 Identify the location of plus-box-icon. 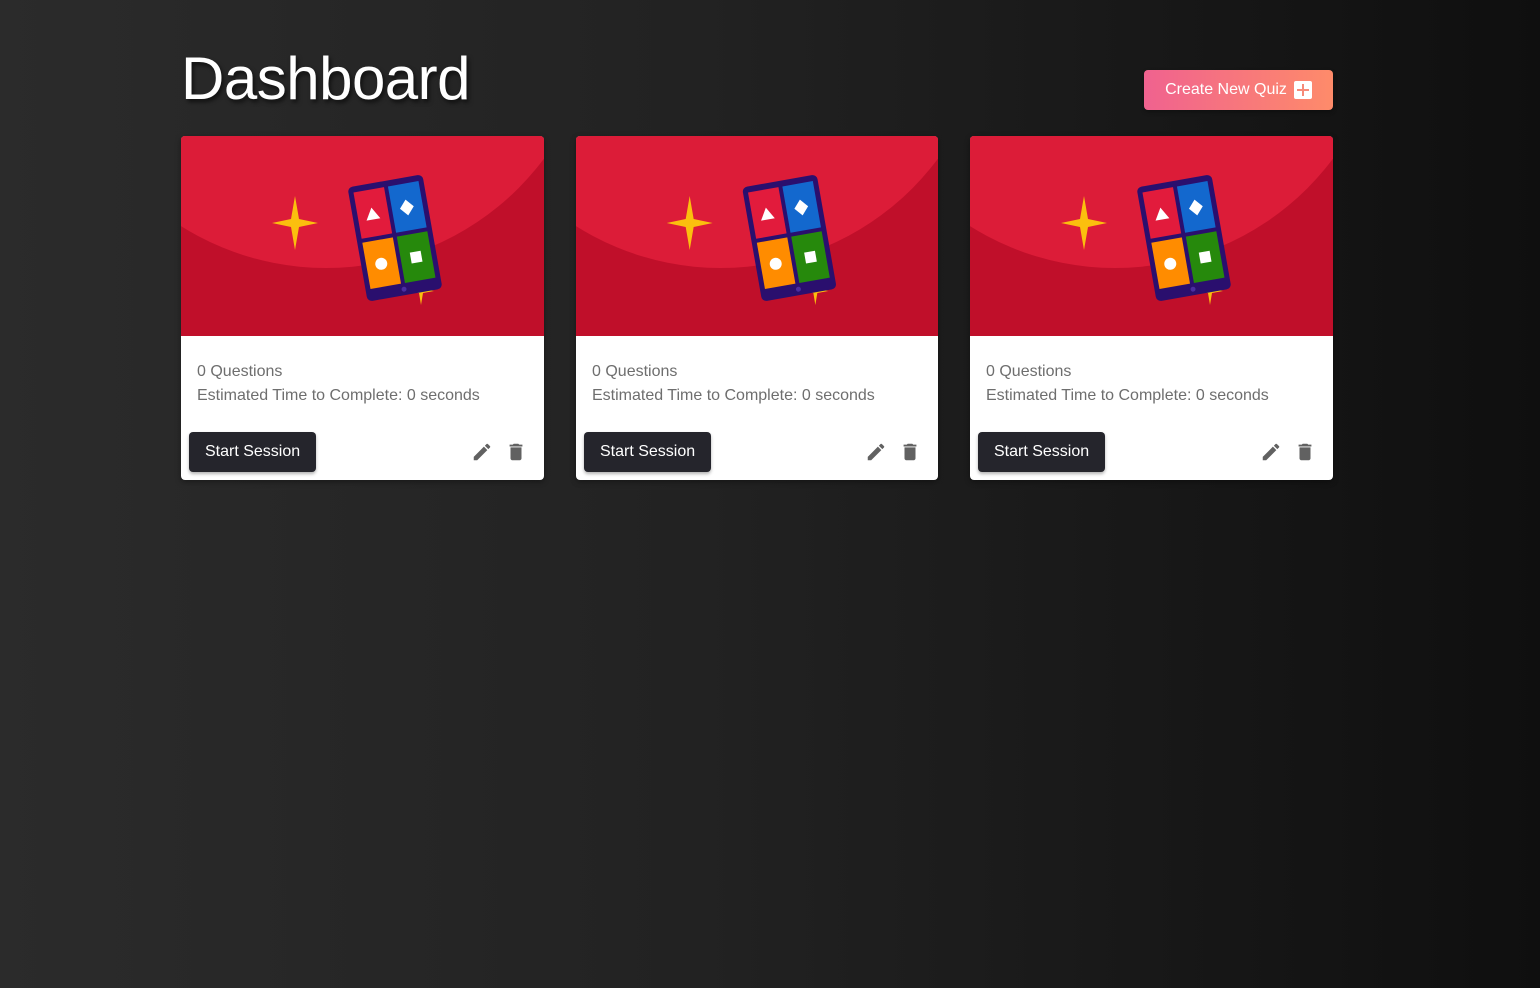
(1302, 90).